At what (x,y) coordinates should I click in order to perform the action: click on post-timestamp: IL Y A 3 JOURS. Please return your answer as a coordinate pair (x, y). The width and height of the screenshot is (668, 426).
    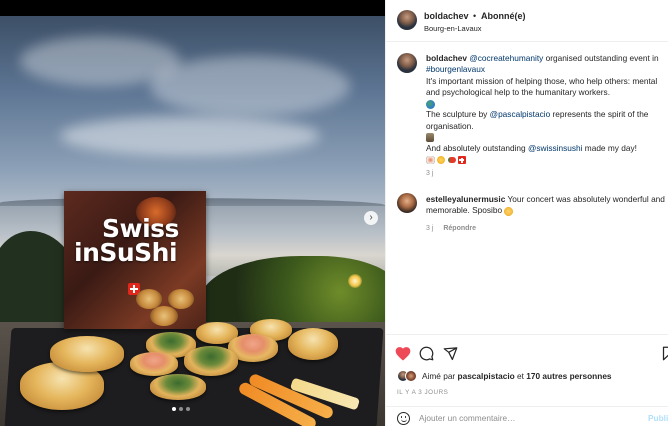
    Looking at the image, I should click on (422, 392).